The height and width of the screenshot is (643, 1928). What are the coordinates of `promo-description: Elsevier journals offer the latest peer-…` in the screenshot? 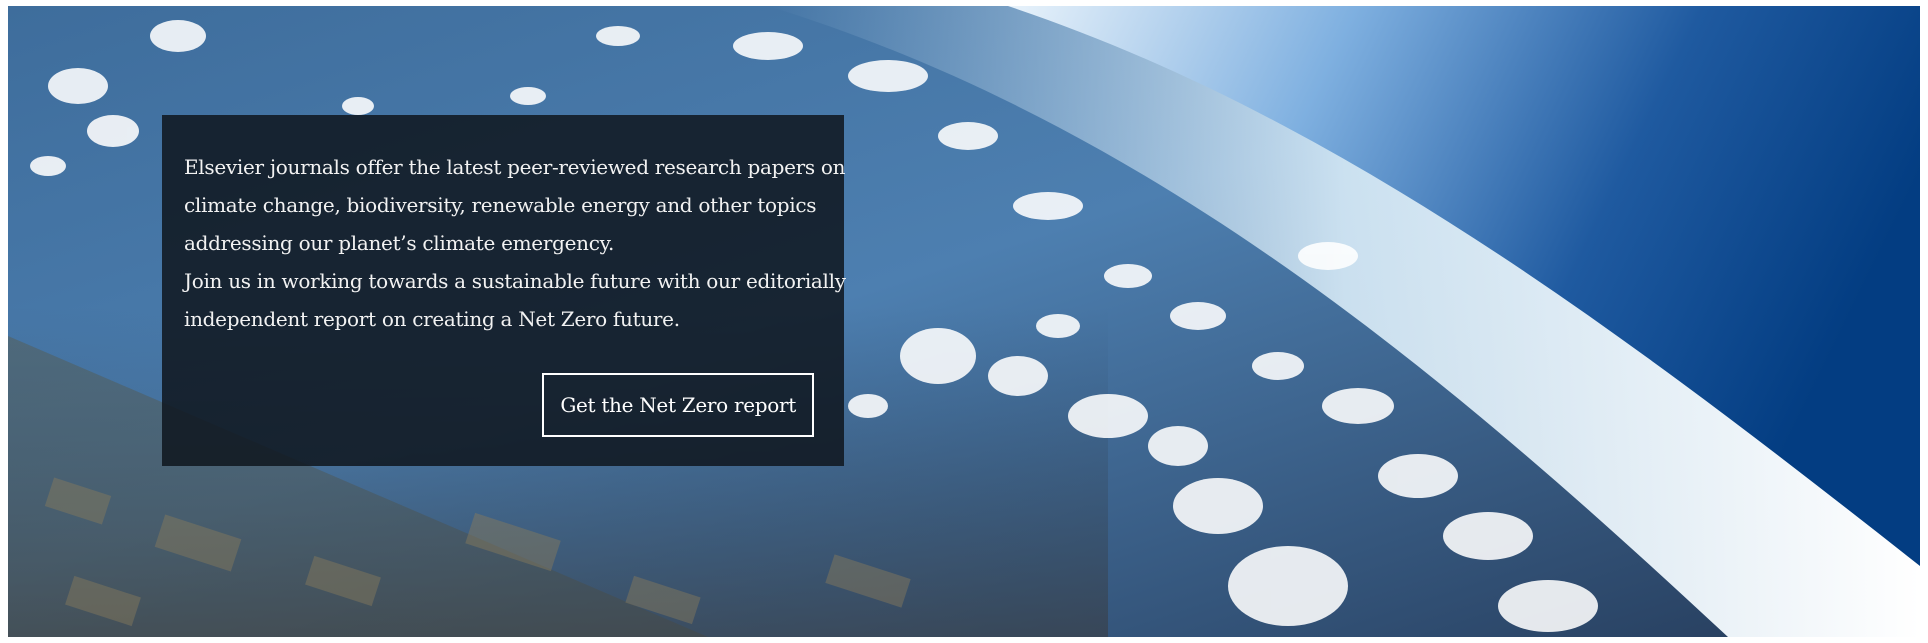 It's located at (515, 243).